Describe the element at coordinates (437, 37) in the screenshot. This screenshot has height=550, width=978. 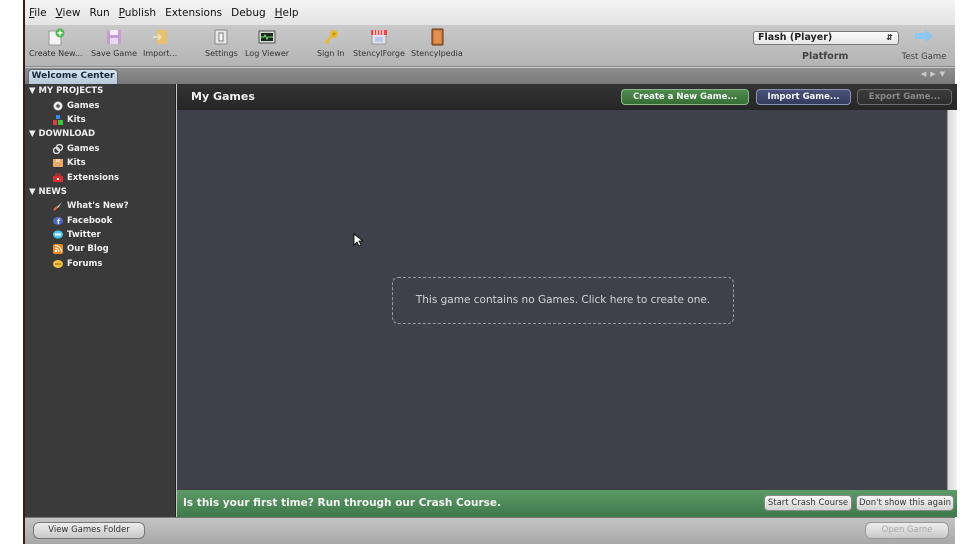
I see `book-icon` at that location.